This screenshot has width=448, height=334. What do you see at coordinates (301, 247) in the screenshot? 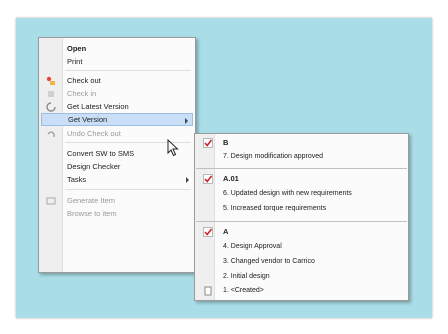
I see `revision-entry: 4. Design Approval` at bounding box center [301, 247].